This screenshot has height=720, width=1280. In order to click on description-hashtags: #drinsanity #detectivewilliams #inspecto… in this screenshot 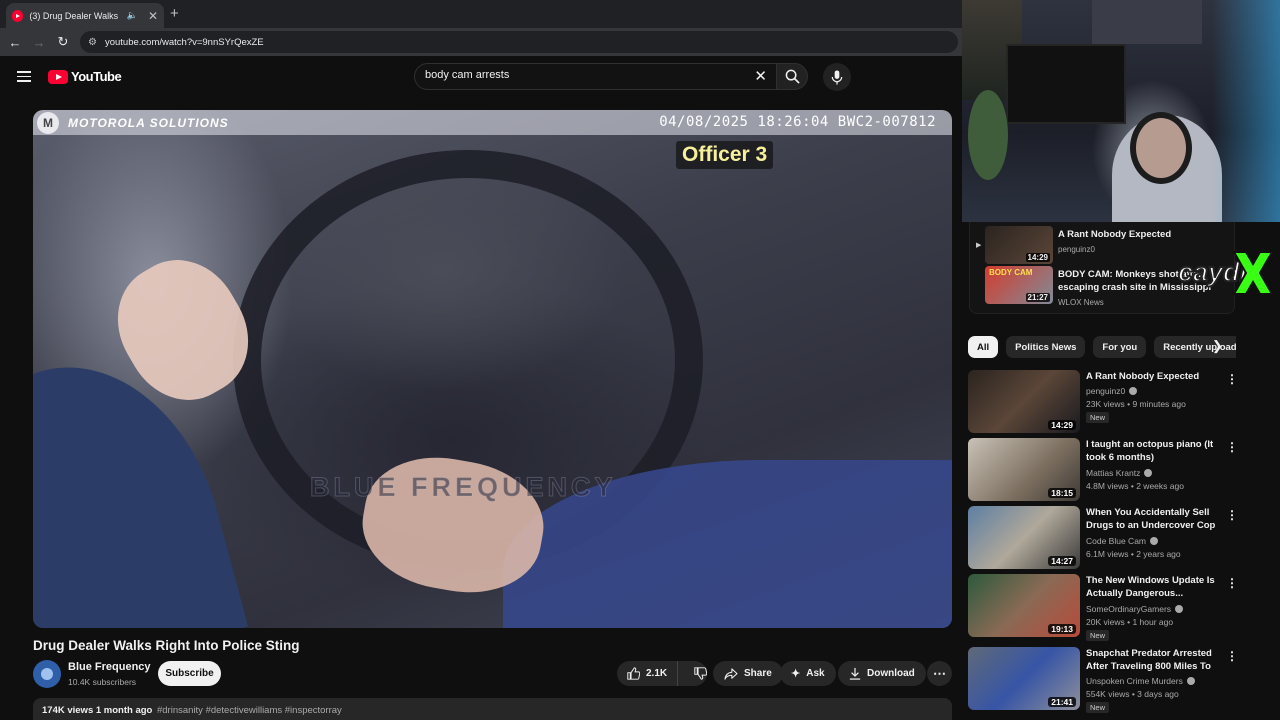, I will do `click(249, 710)`.